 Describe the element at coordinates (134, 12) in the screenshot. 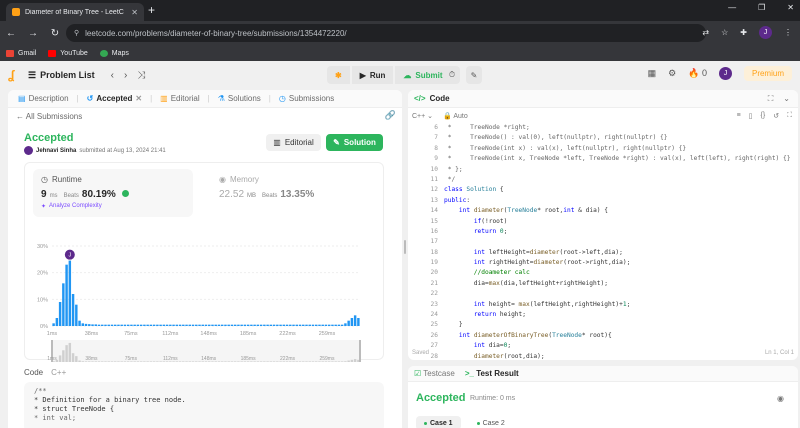

I see `close-tab-icon: ✕` at that location.